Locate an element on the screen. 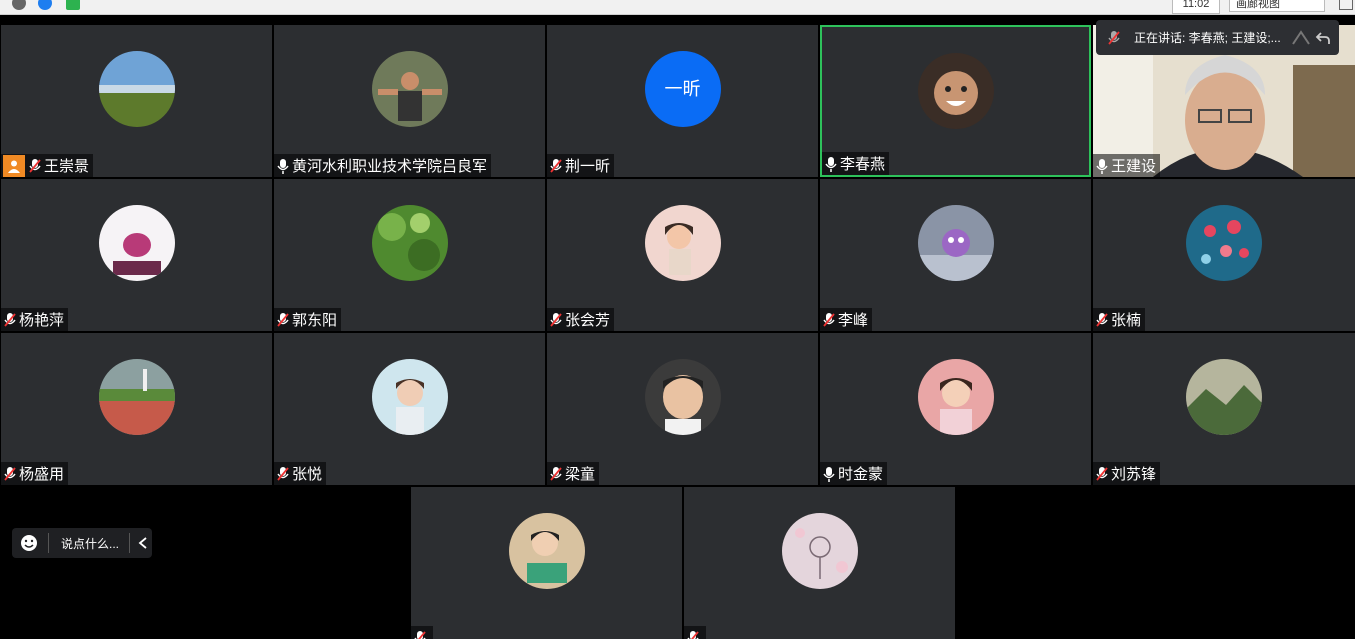  nameplate: 李峰 is located at coordinates (846, 319).